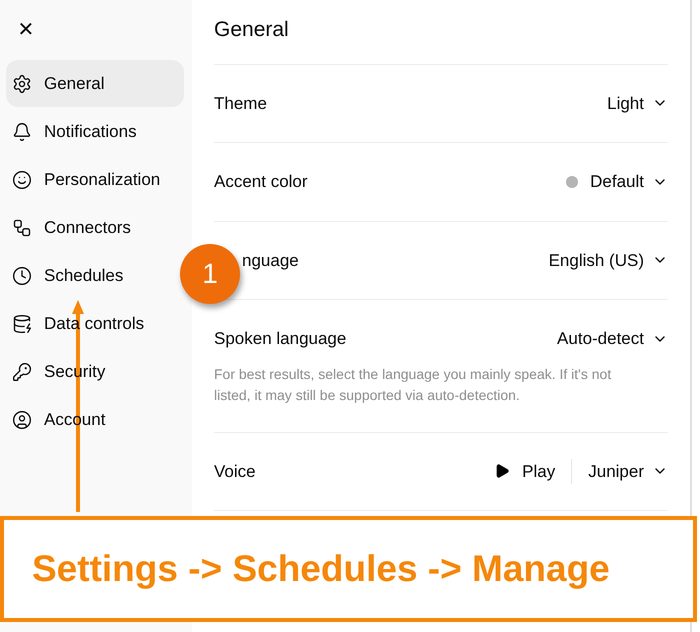  I want to click on sidebar-item: Personalization, so click(95, 179).